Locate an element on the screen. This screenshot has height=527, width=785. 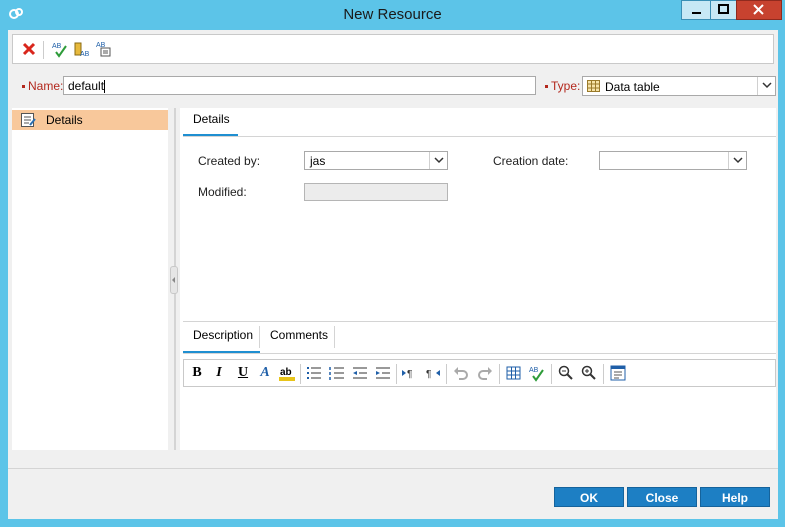
font-color-icon: A is located at coordinates (265, 373).